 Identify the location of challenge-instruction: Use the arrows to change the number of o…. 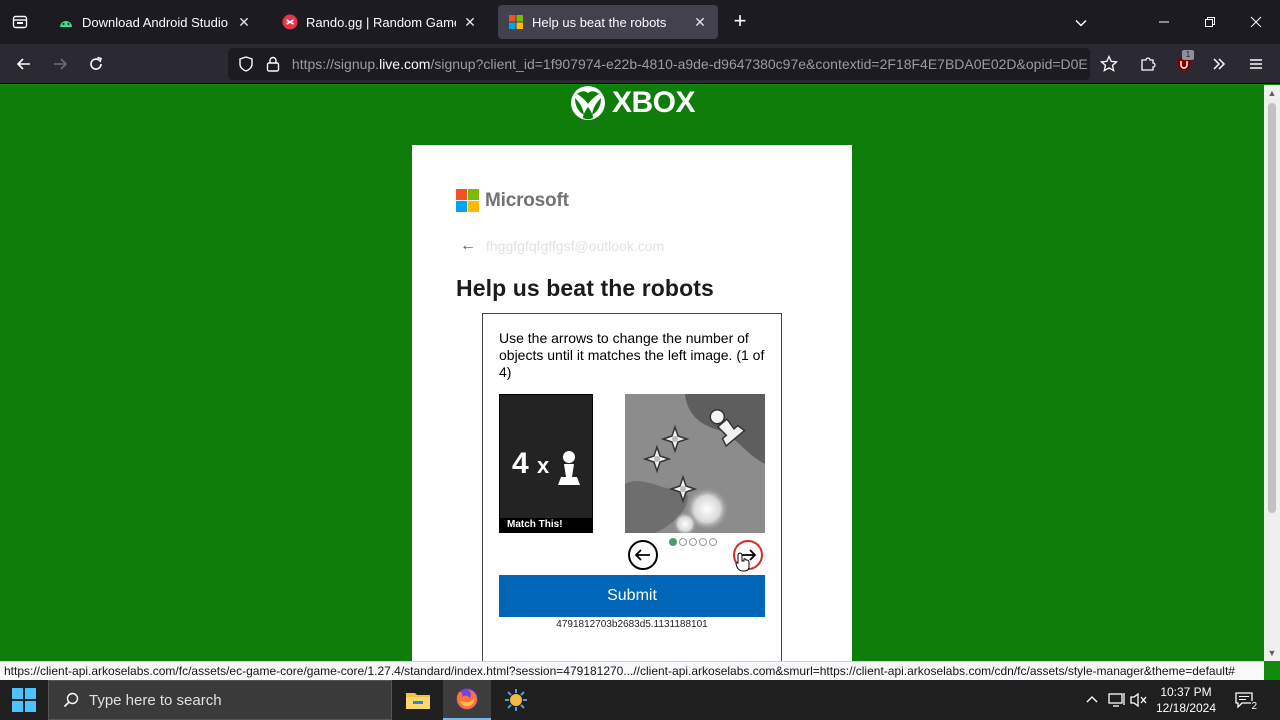
(632, 355).